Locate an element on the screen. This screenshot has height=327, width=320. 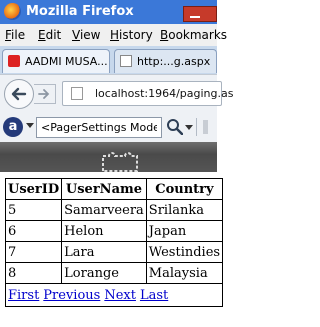
header-country: Country is located at coordinates (184, 189).